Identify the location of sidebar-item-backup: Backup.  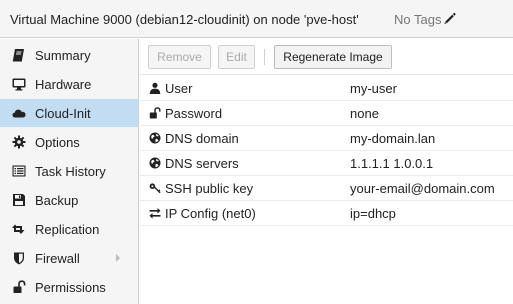
(69, 200).